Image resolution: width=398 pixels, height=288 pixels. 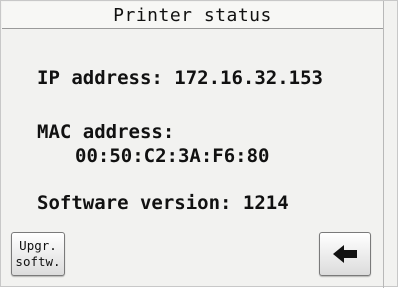 I want to click on page-title: Printer status, so click(x=192, y=15).